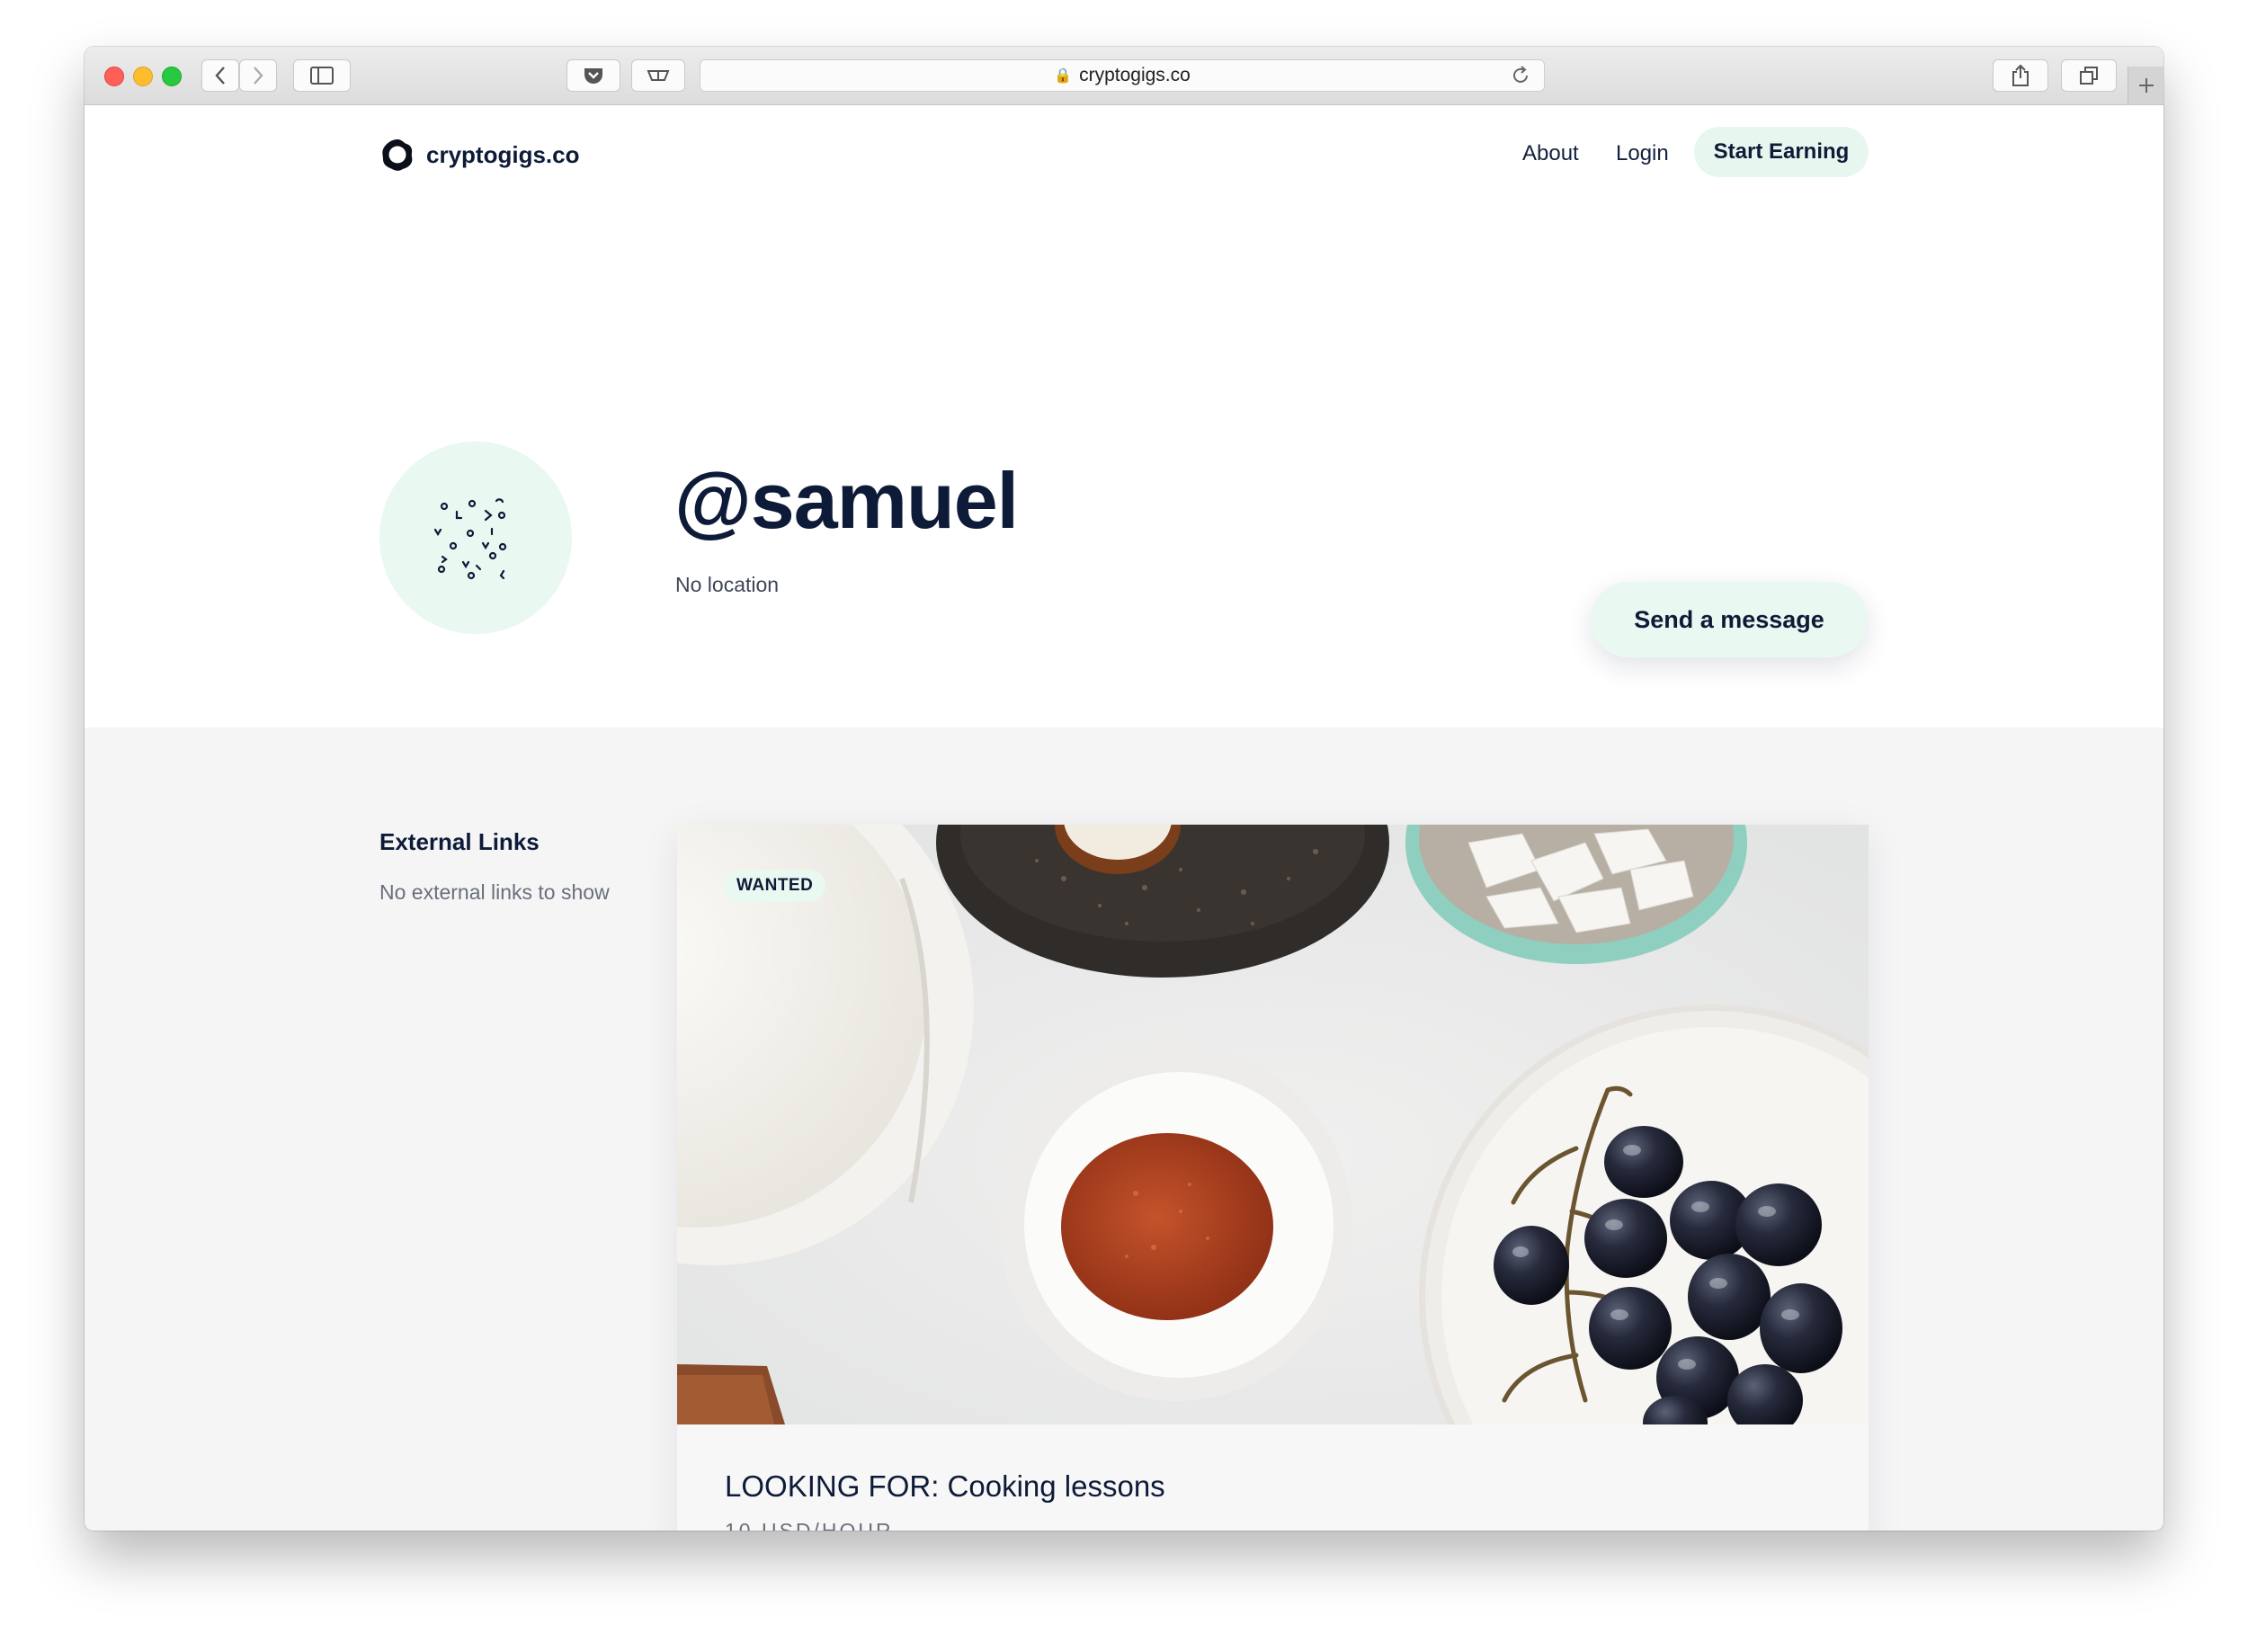 The width and height of the screenshot is (2248, 1652). What do you see at coordinates (1520, 75) in the screenshot?
I see `reload-icon` at bounding box center [1520, 75].